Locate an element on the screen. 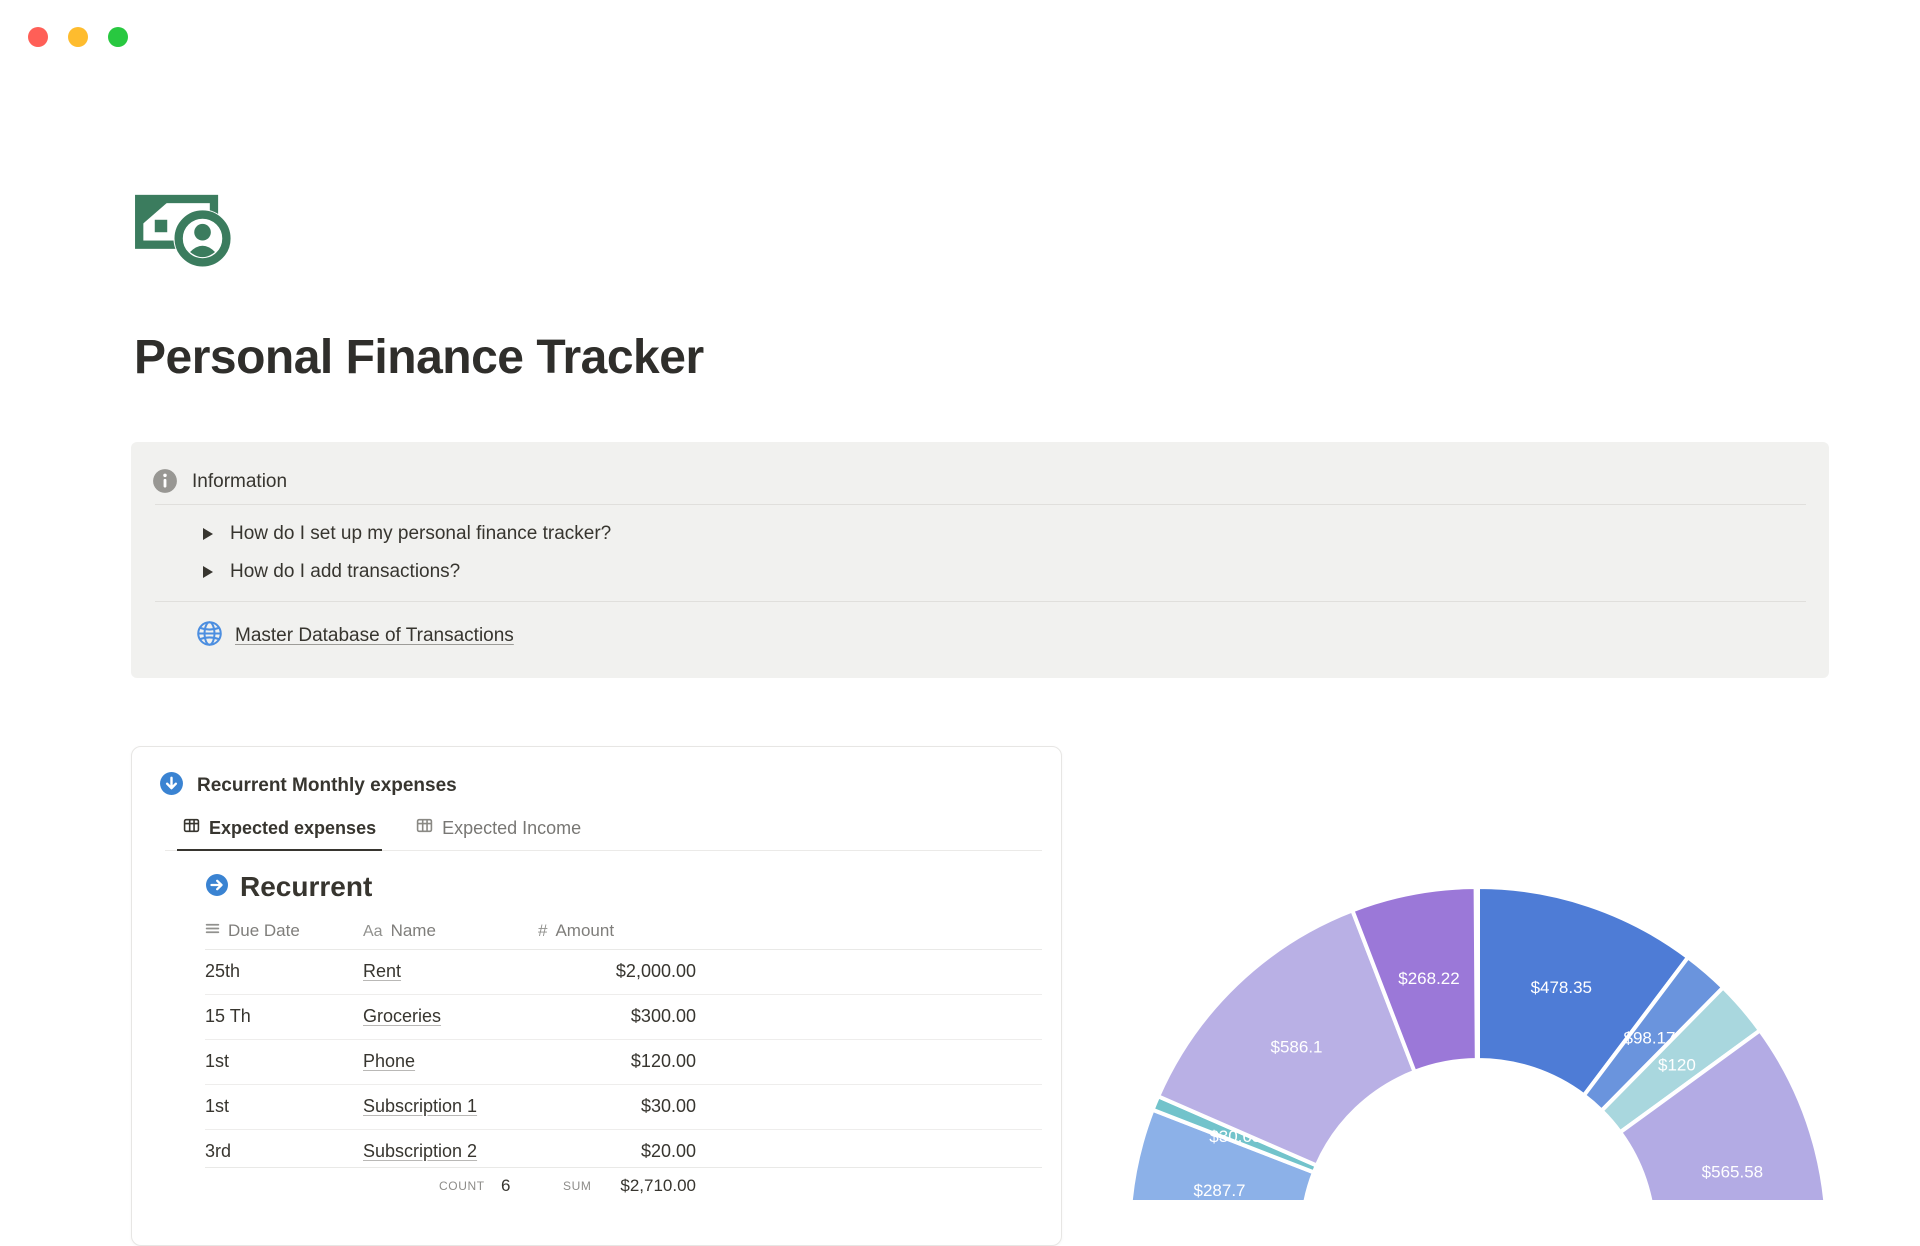 Image resolution: width=1920 pixels, height=1246 pixels. donut-segment-label: $268.22 is located at coordinates (1428, 978).